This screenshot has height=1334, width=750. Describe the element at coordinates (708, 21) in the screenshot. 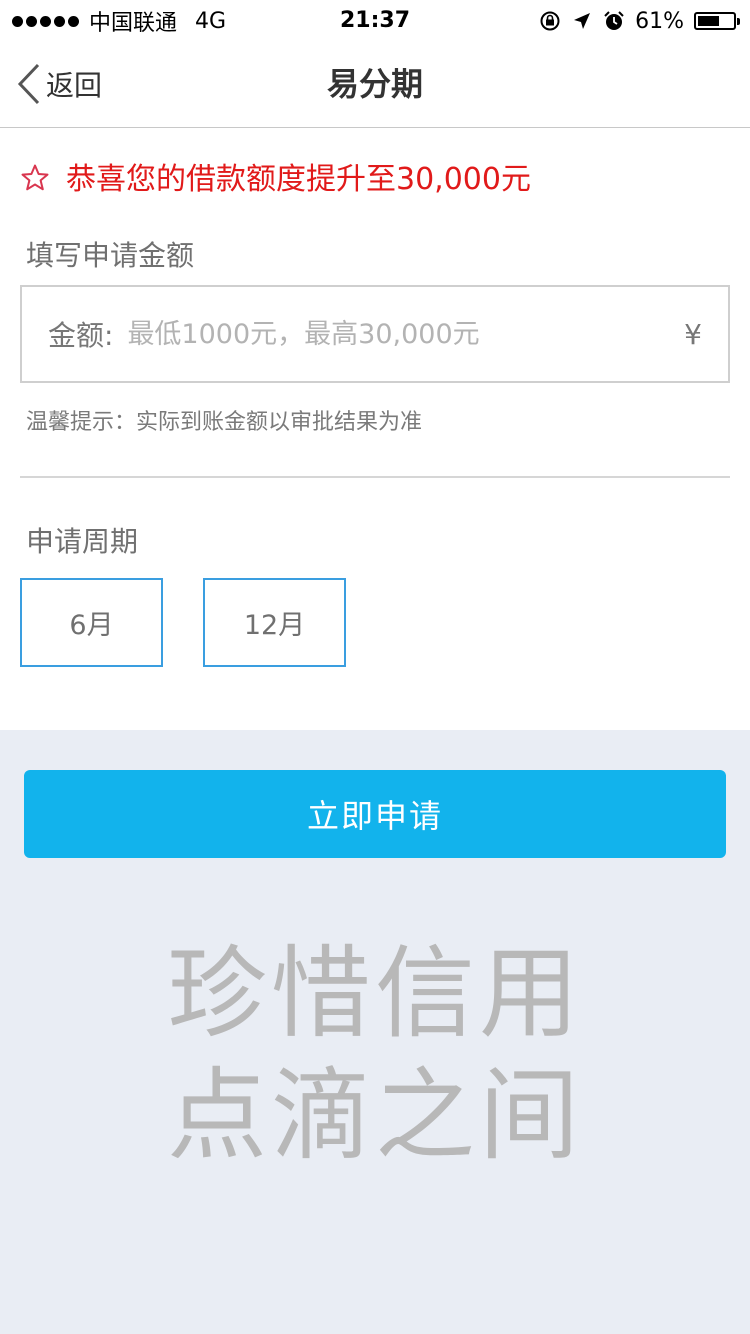

I see `battery-level-fill` at that location.